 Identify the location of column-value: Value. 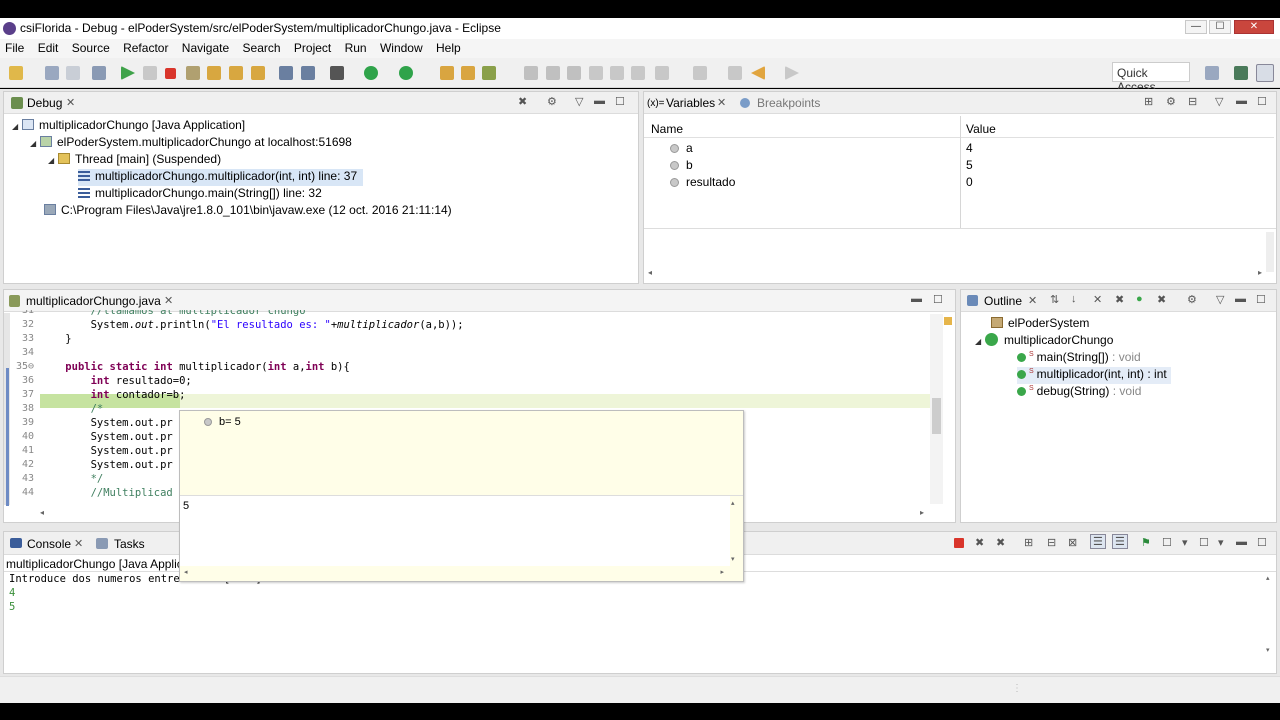
(981, 129).